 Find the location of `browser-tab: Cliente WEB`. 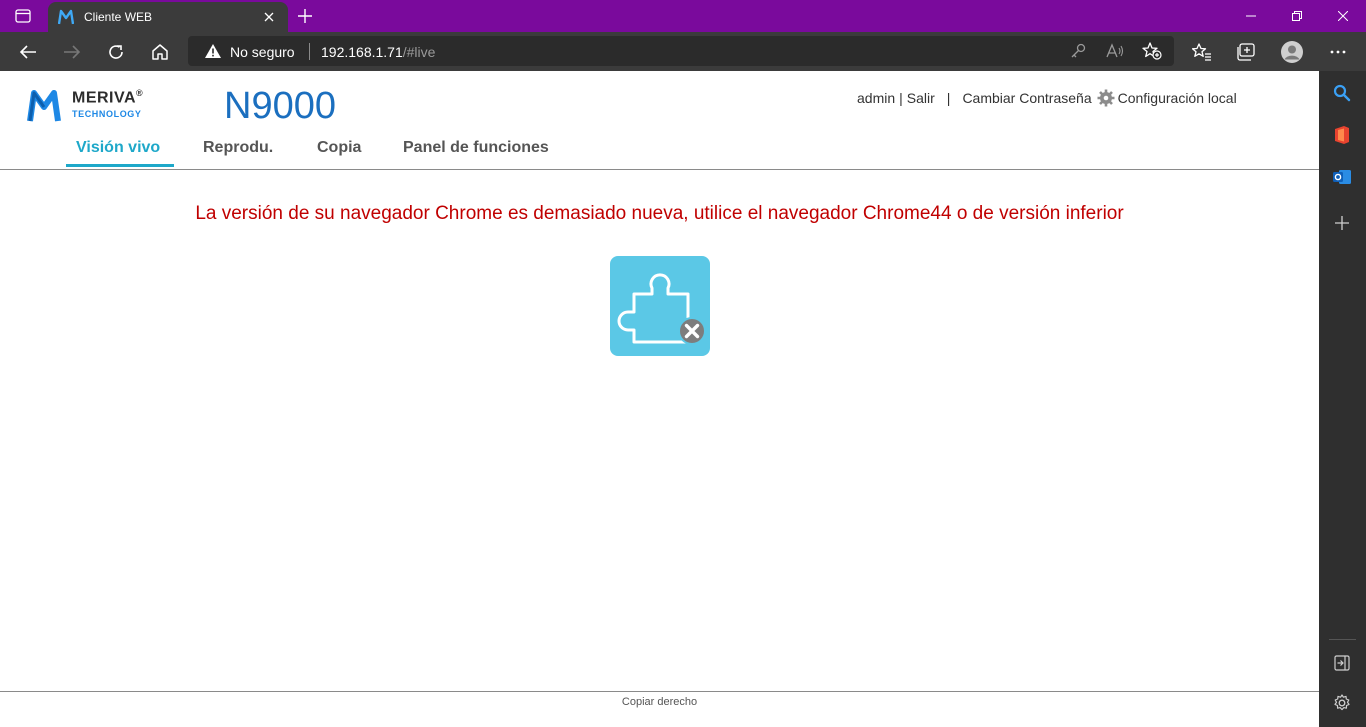

browser-tab: Cliente WEB is located at coordinates (168, 17).